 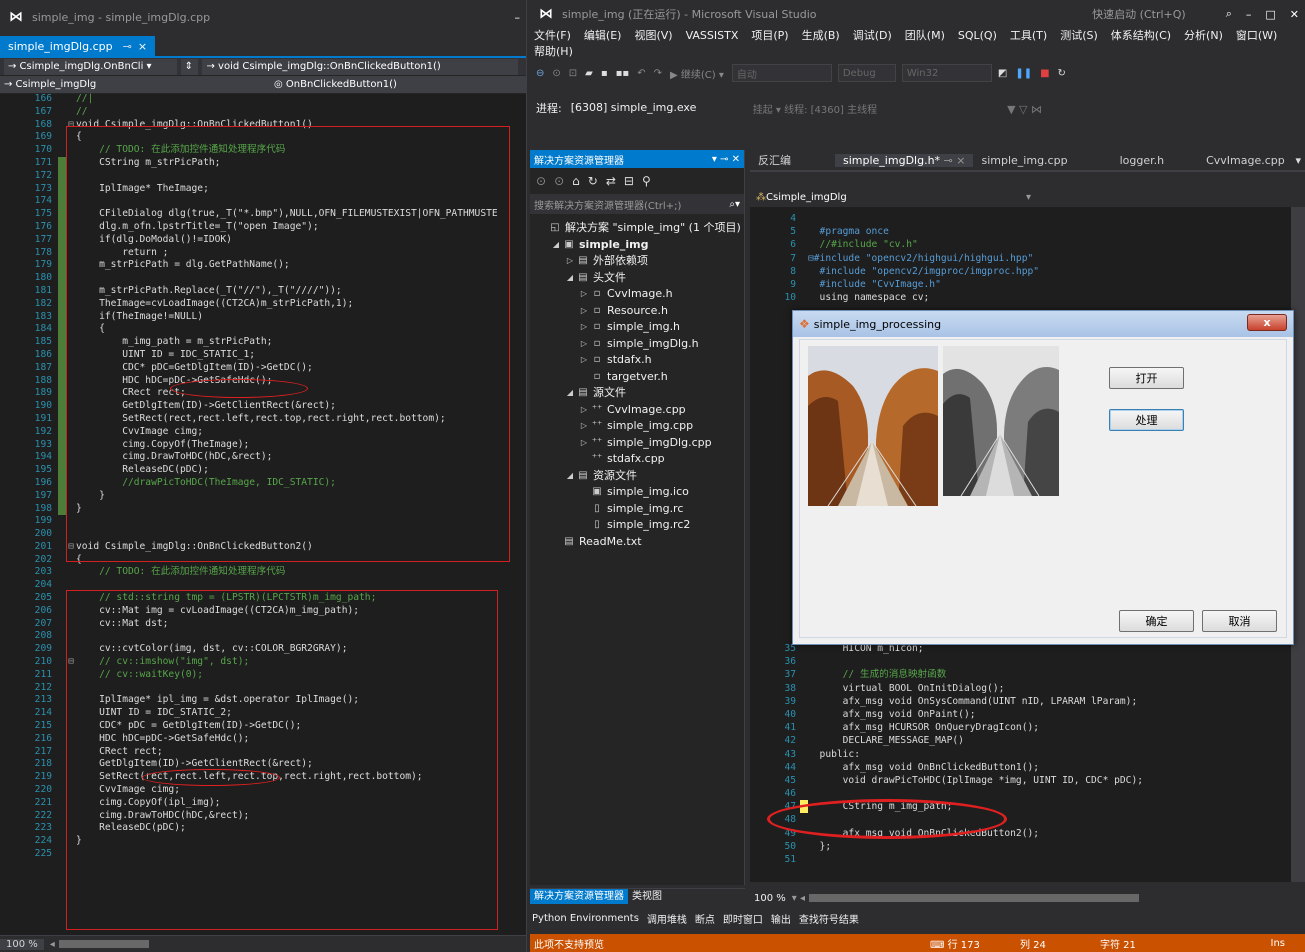 I want to click on menu-item: 编辑(E), so click(x=603, y=36).